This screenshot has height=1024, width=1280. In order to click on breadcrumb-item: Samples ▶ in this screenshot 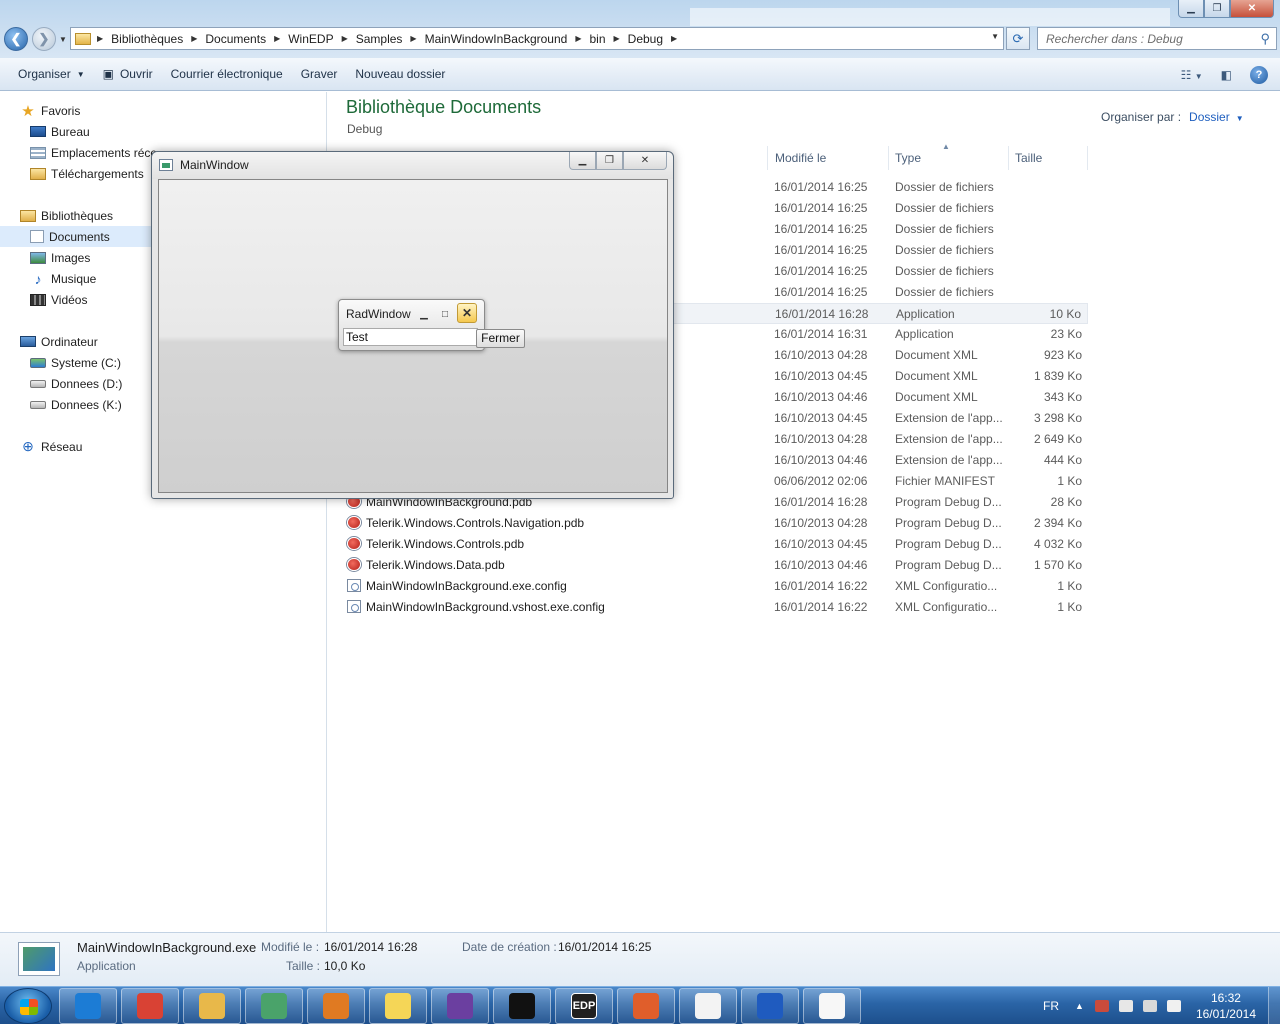, I will do `click(390, 39)`.